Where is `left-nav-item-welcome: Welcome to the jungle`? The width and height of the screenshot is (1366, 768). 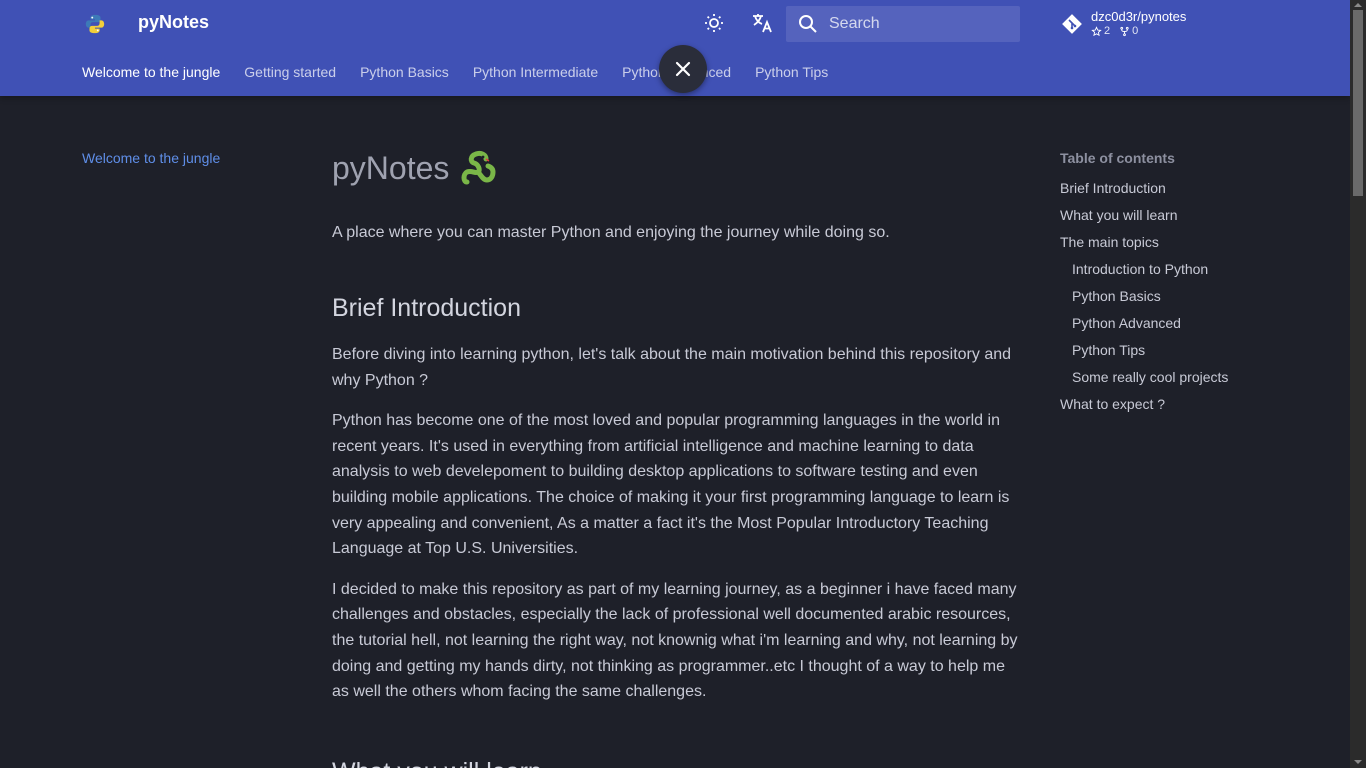
left-nav-item-welcome: Welcome to the jungle is located at coordinates (151, 158).